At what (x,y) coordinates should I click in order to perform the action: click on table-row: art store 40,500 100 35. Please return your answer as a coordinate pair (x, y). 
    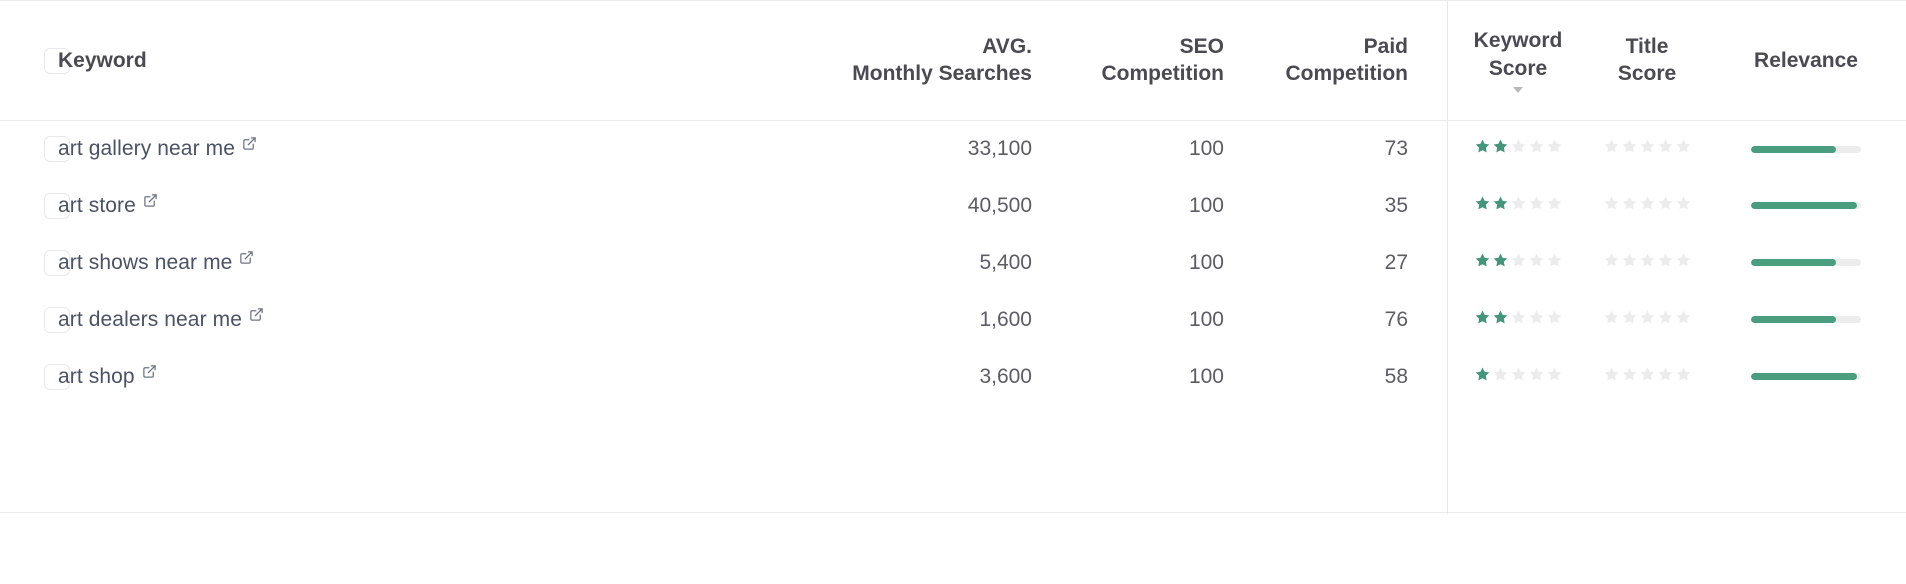
    Looking at the image, I should click on (953, 205).